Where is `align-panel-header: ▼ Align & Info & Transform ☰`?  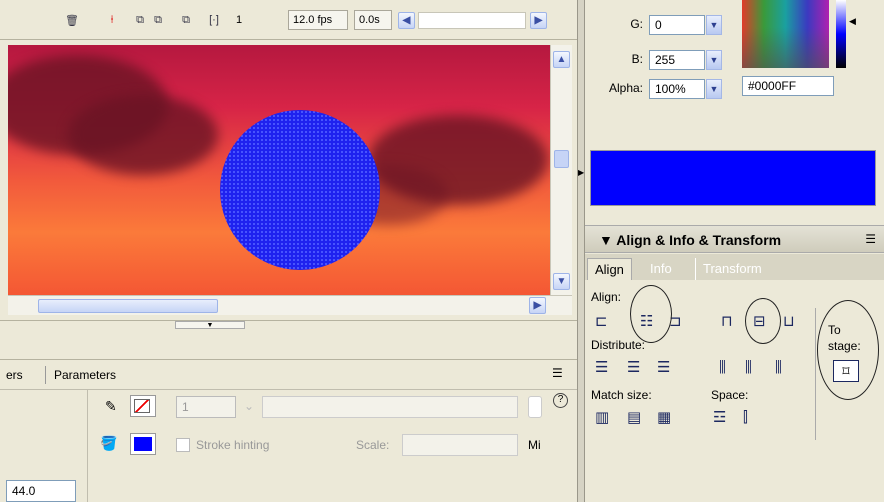
align-panel-header: ▼ Align & Info & Transform ☰ is located at coordinates (734, 239).